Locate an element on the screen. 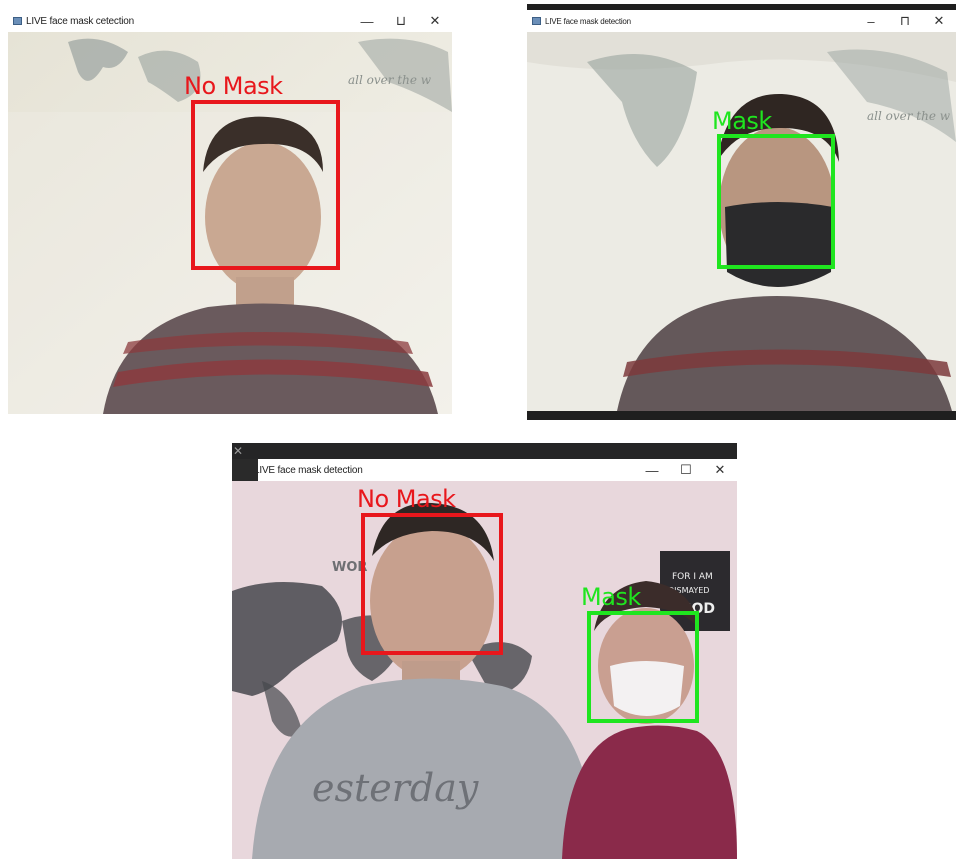  background-editor-strip is located at coordinates (484, 451).